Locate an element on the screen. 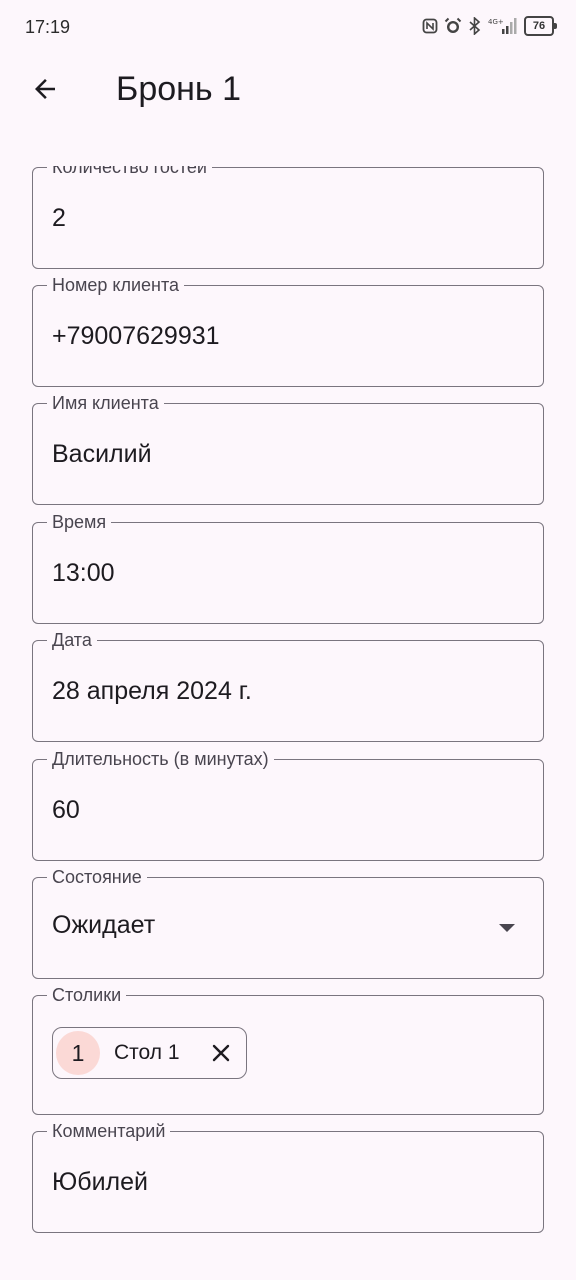 Image resolution: width=576 pixels, height=1280 pixels. comment-label: Комментарий is located at coordinates (109, 1131).